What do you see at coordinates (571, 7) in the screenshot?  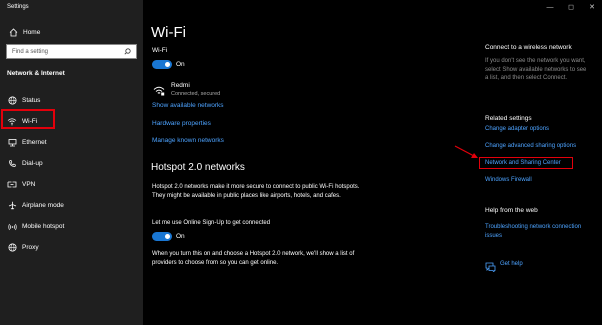 I see `maximize-button: ◻` at bounding box center [571, 7].